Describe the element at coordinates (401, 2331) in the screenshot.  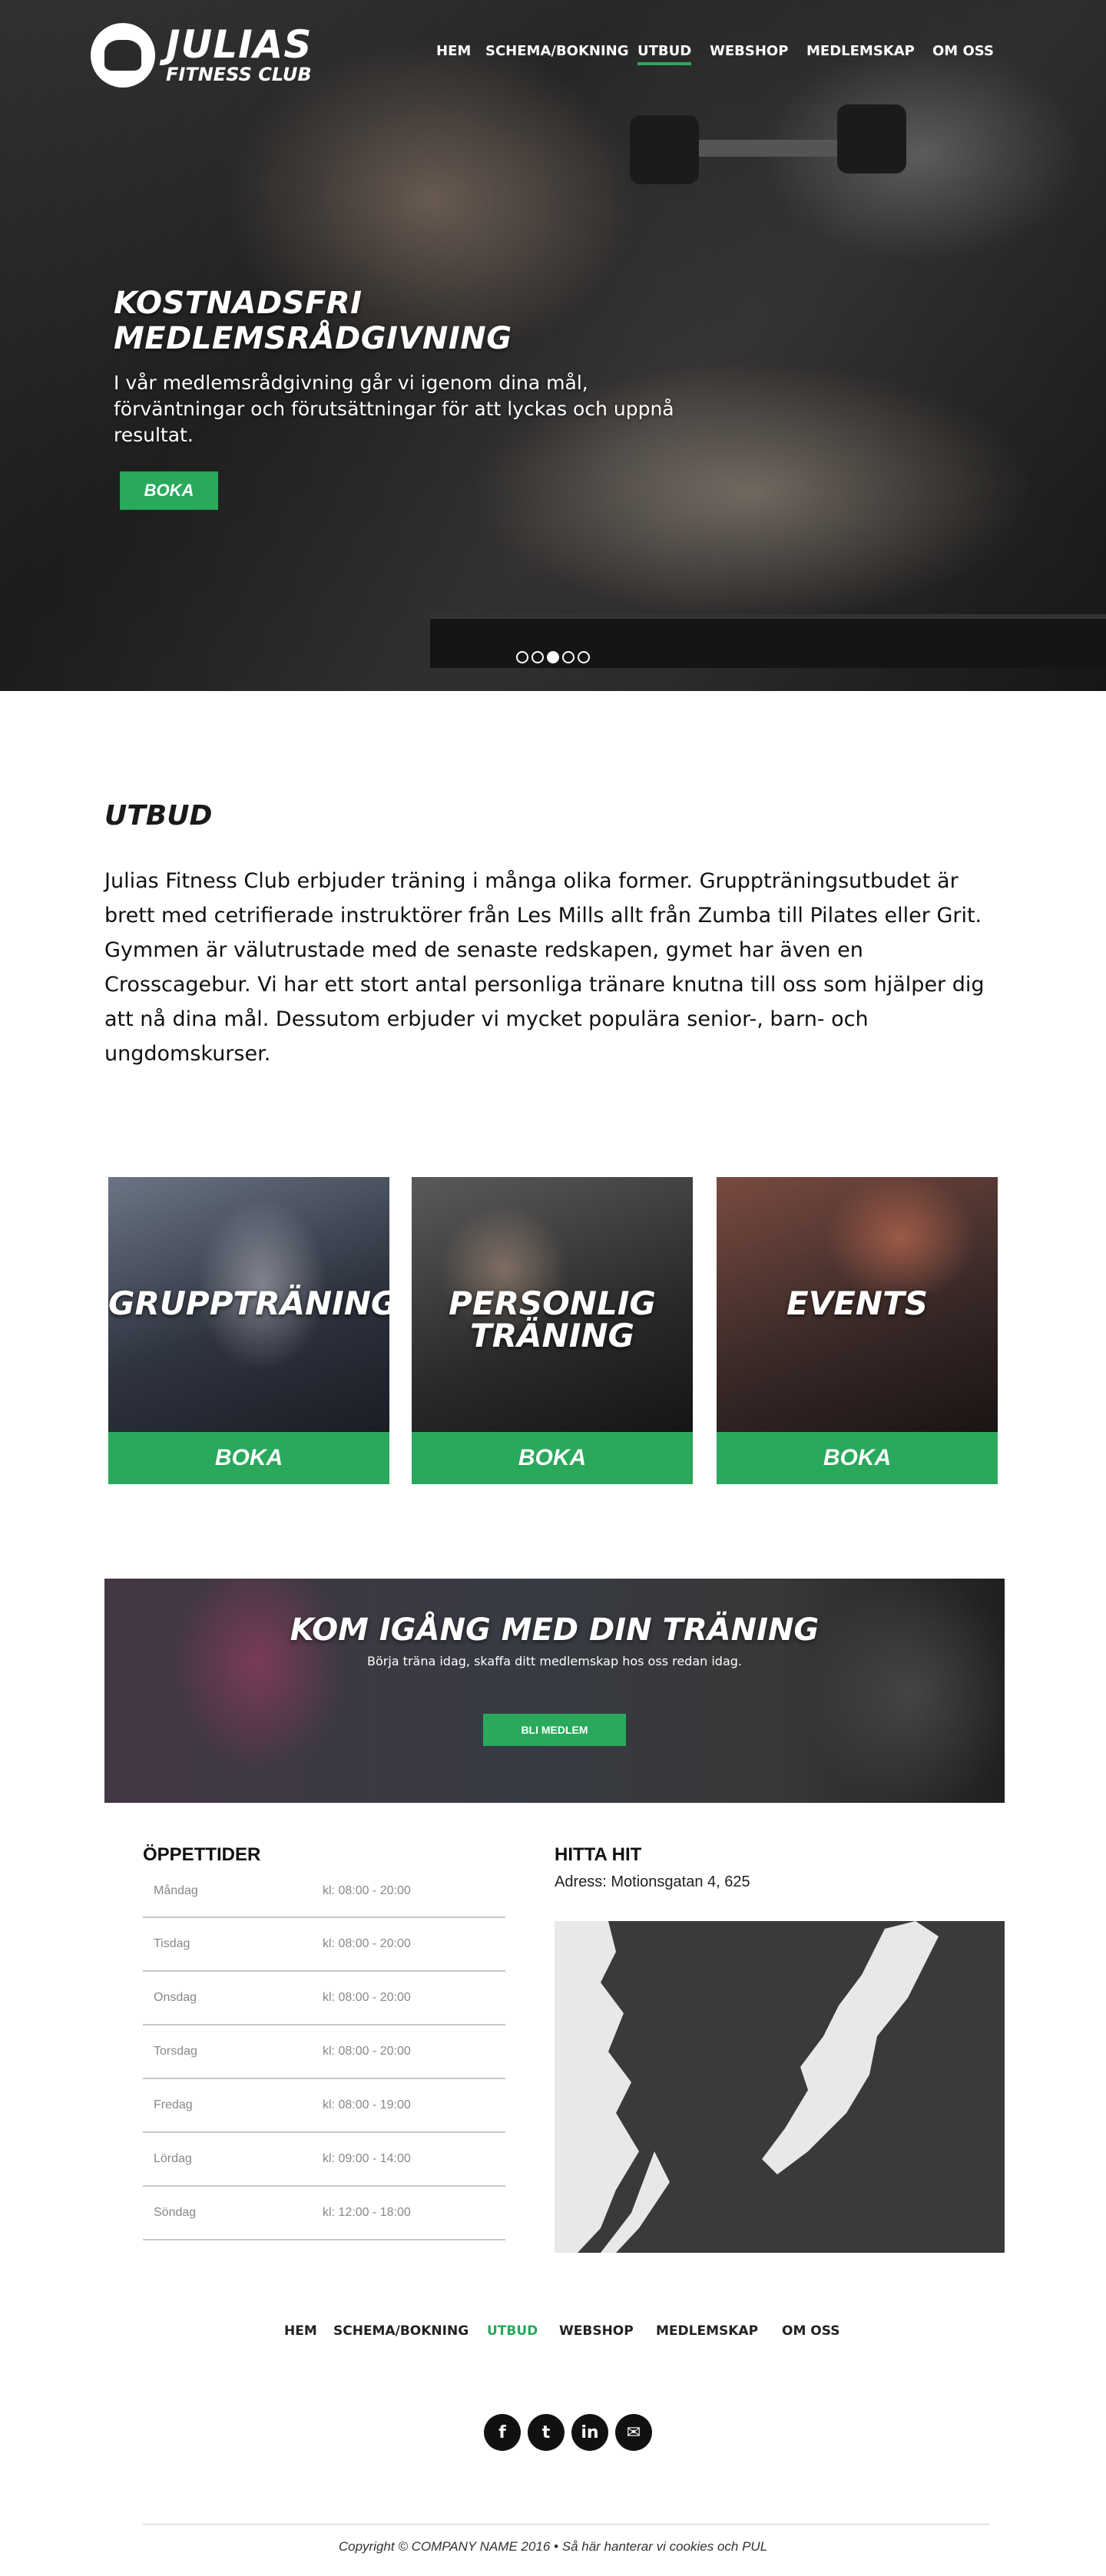
I see `footer-nav-schema-bokning: SCHEMA/BOKNING` at that location.